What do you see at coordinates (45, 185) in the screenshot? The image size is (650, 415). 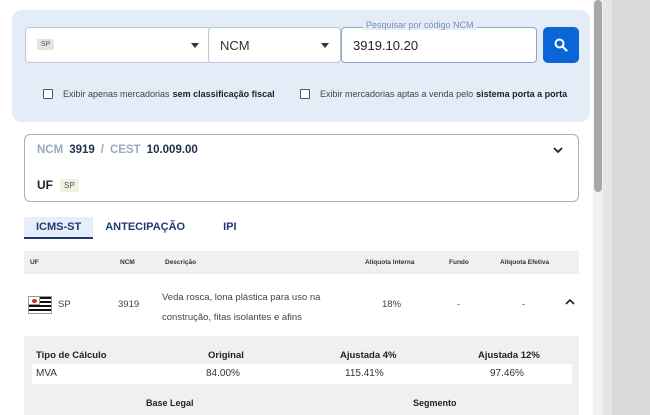 I see `uf-label: UF` at bounding box center [45, 185].